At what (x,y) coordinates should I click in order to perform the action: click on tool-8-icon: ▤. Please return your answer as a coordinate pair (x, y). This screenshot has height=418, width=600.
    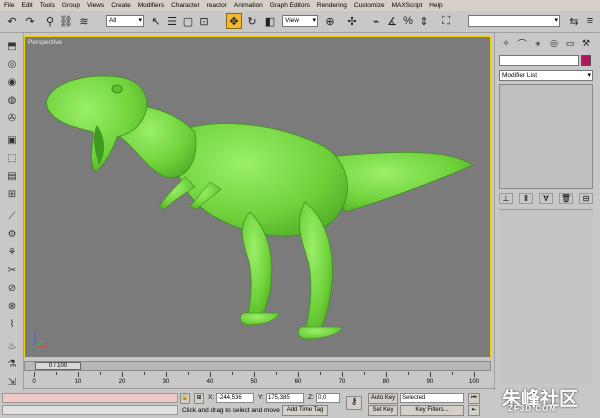
    Looking at the image, I should click on (12, 176).